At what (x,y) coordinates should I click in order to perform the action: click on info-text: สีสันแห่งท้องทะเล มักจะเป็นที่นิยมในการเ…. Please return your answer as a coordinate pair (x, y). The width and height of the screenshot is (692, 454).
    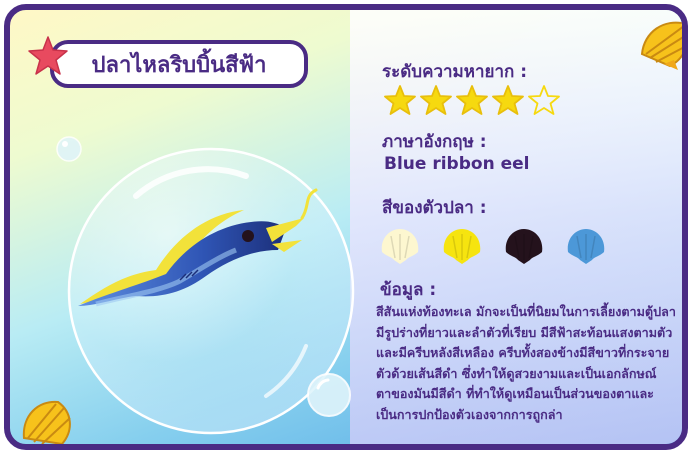
    Looking at the image, I should click on (526, 363).